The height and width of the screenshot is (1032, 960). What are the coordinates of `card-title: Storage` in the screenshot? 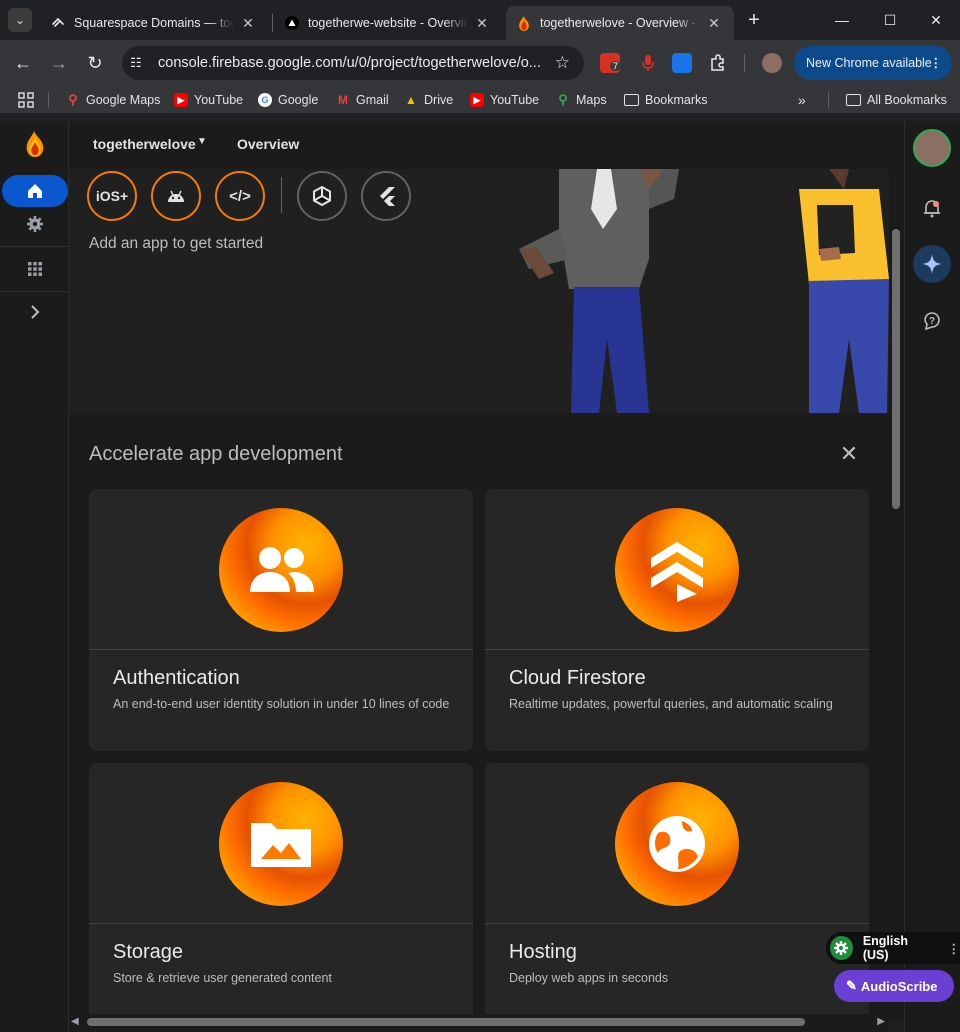 It's located at (148, 952).